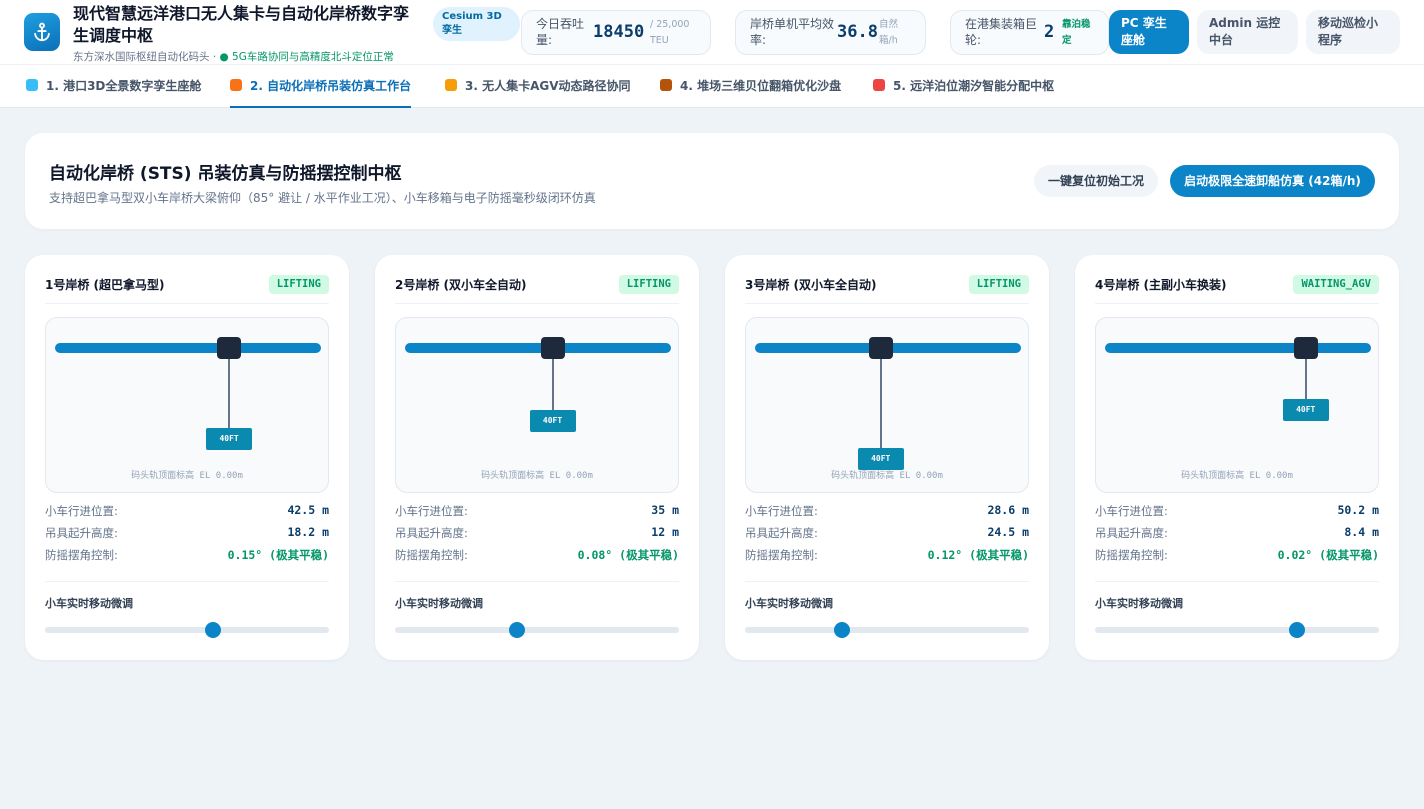 The image size is (1424, 809). I want to click on hoist-height-row: 吊具起升高度: 12 m, so click(537, 534).